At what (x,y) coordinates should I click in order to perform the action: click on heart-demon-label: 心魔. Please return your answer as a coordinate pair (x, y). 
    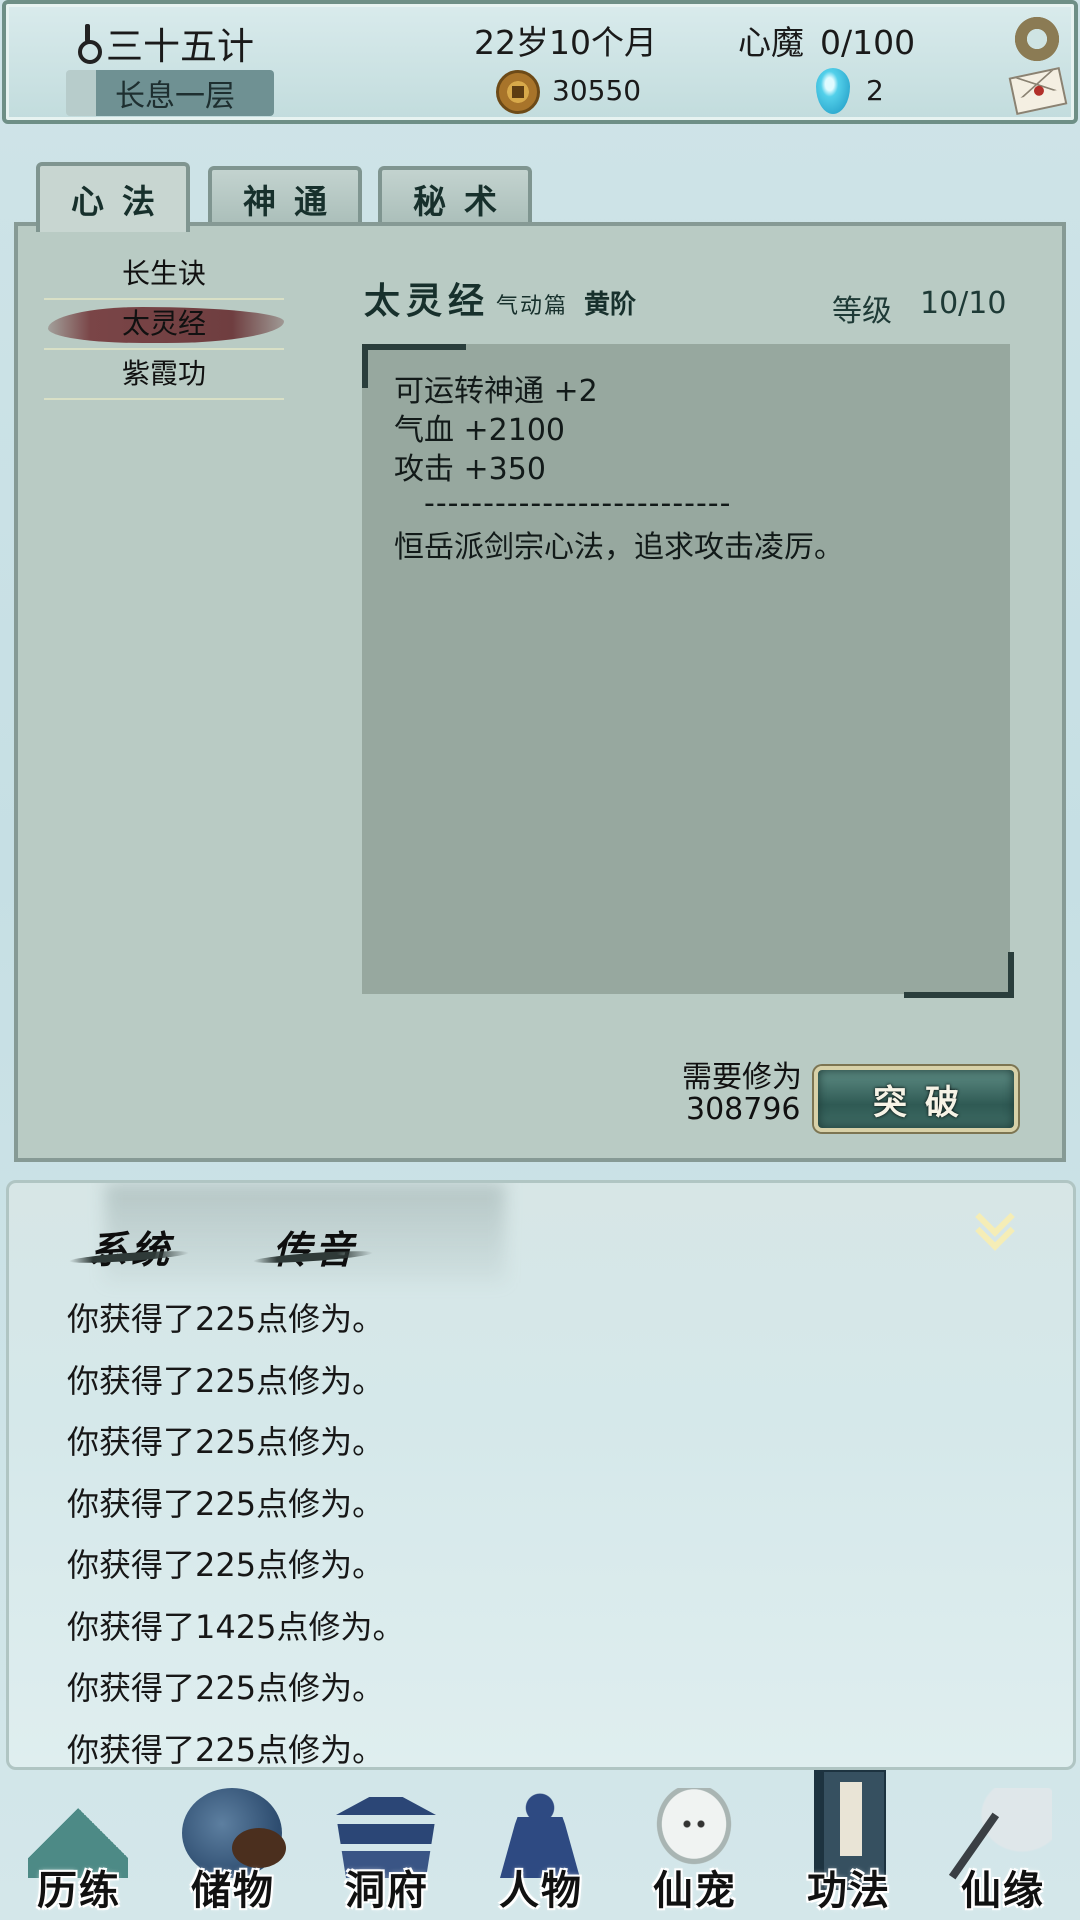
    Looking at the image, I should click on (771, 42).